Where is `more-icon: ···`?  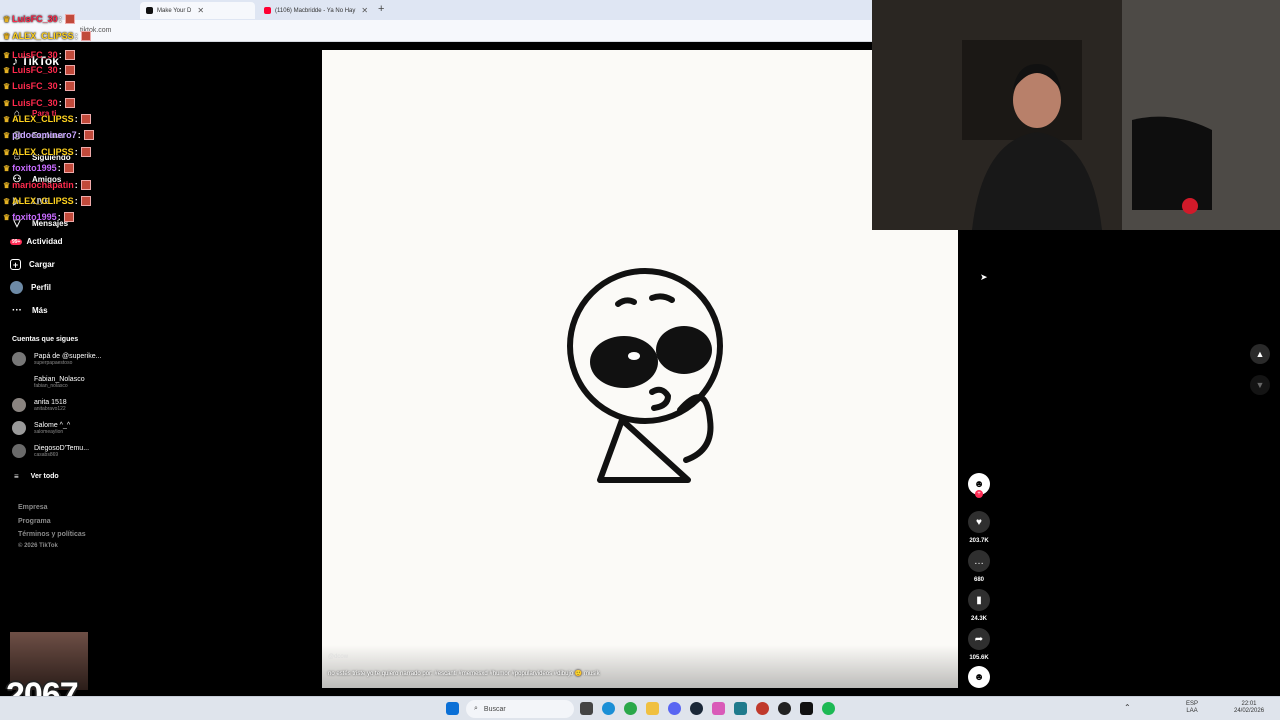
more-icon: ··· is located at coordinates (17, 310).